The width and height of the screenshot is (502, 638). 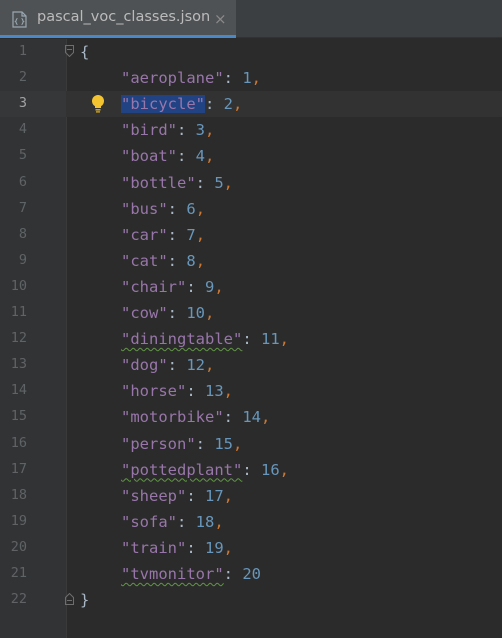 I want to click on line-gutter-cell: 15, so click(x=33, y=417).